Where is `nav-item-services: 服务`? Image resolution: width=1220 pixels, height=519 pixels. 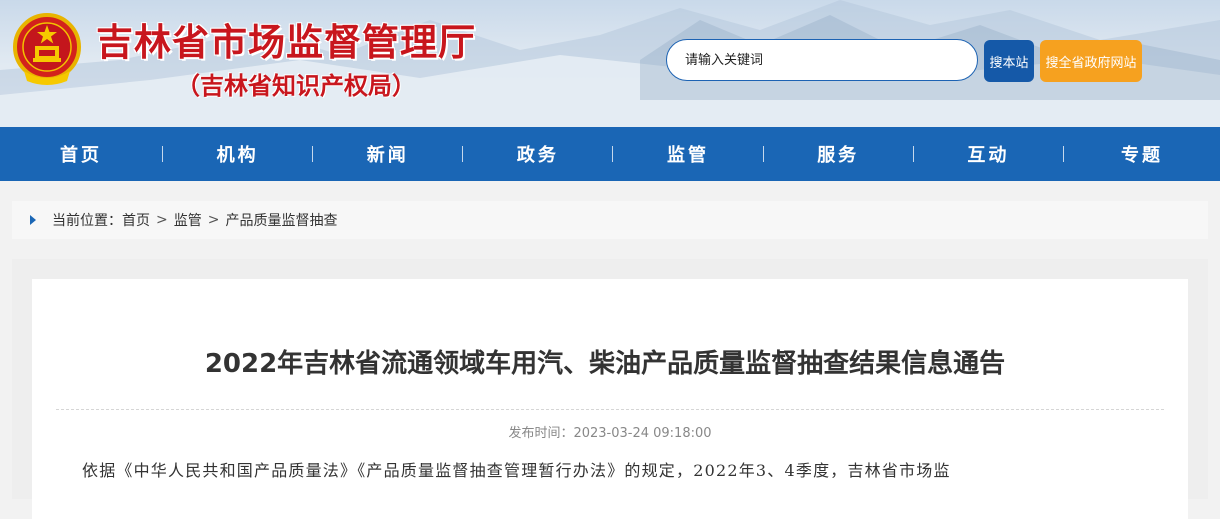 nav-item-services: 服务 is located at coordinates (838, 154).